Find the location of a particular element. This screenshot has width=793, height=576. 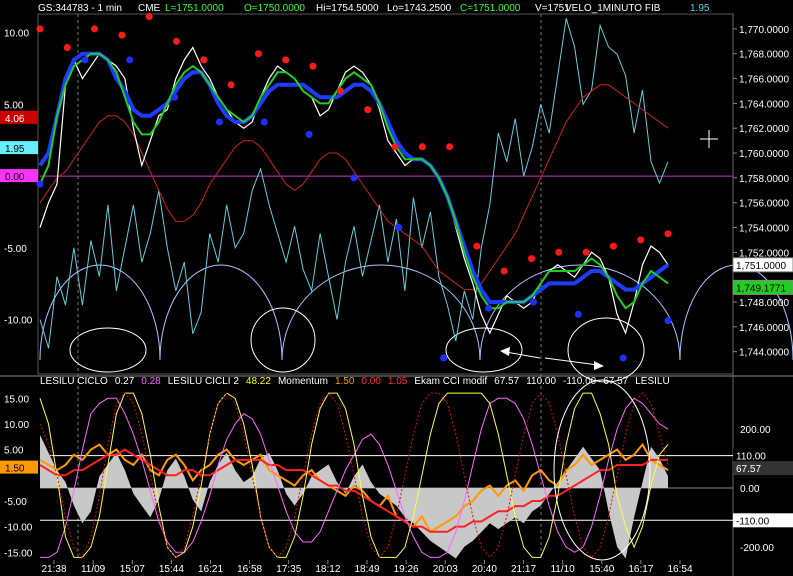

oscillator-left-marker-text: 1.50 is located at coordinates (15, 469).